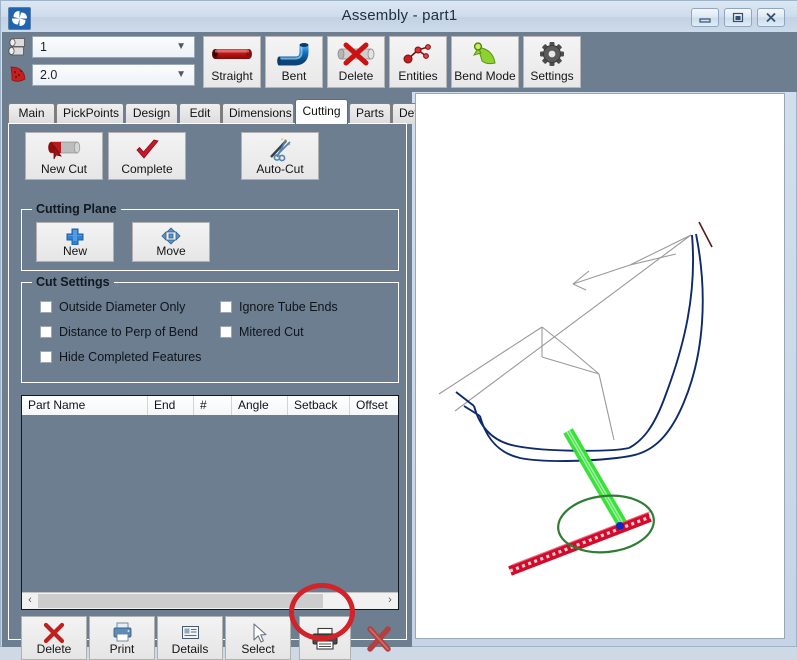 The width and height of the screenshot is (797, 660). I want to click on close-icon, so click(771, 17).